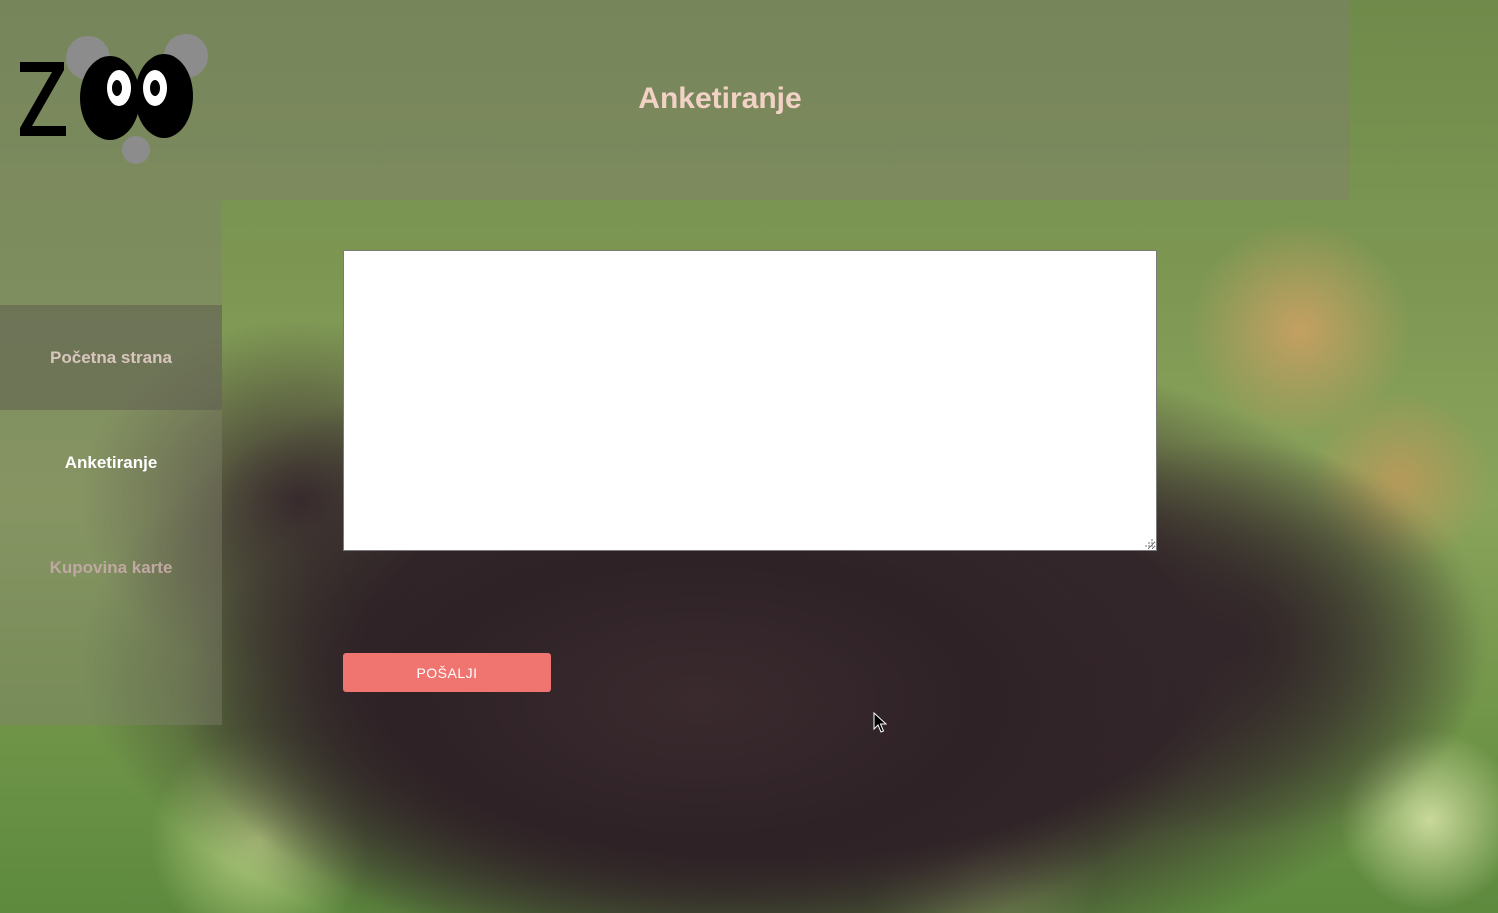 The width and height of the screenshot is (1498, 913). What do you see at coordinates (1149, 543) in the screenshot?
I see `resize-handle-icon` at bounding box center [1149, 543].